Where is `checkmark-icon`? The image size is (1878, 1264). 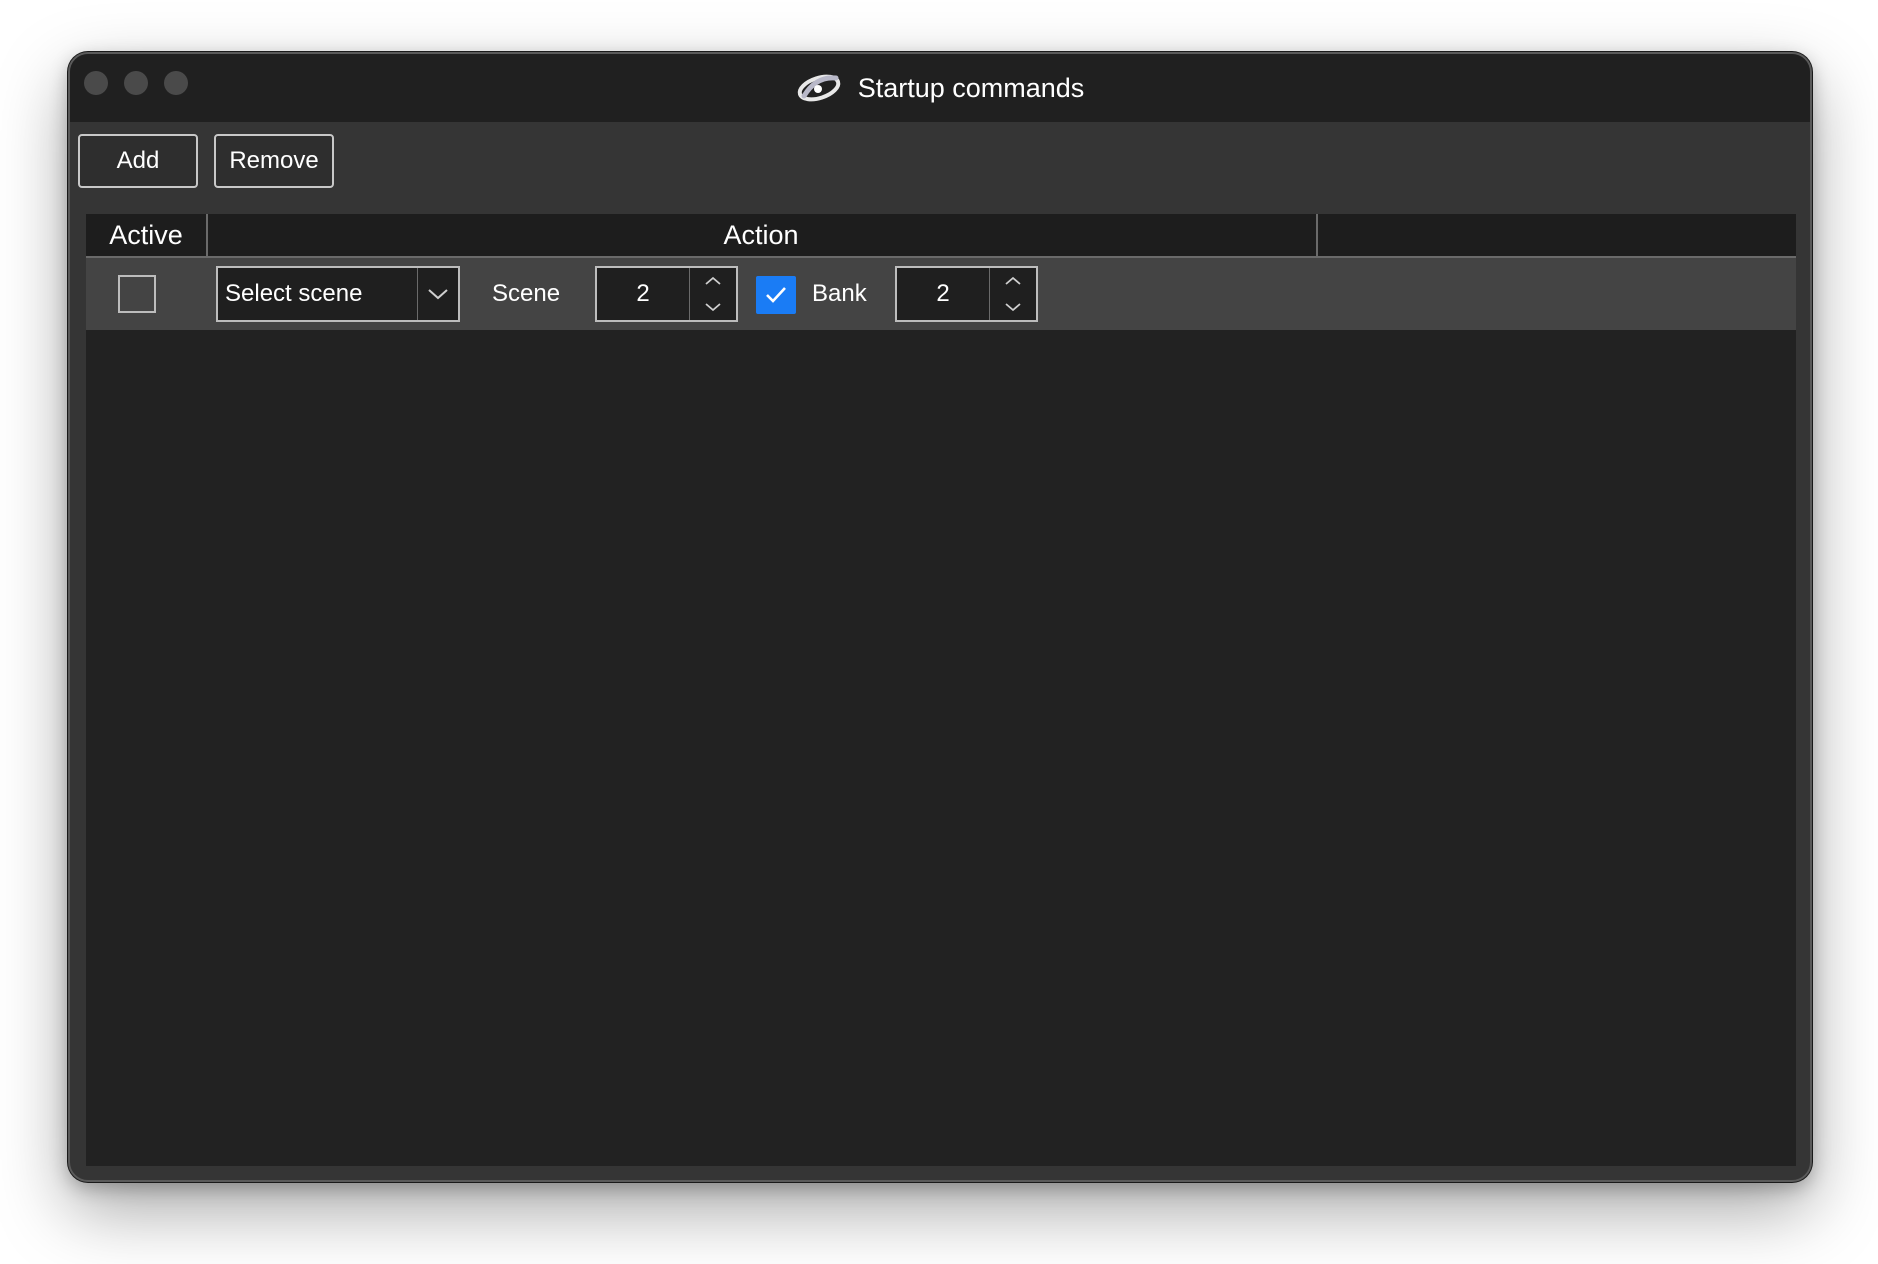 checkmark-icon is located at coordinates (776, 295).